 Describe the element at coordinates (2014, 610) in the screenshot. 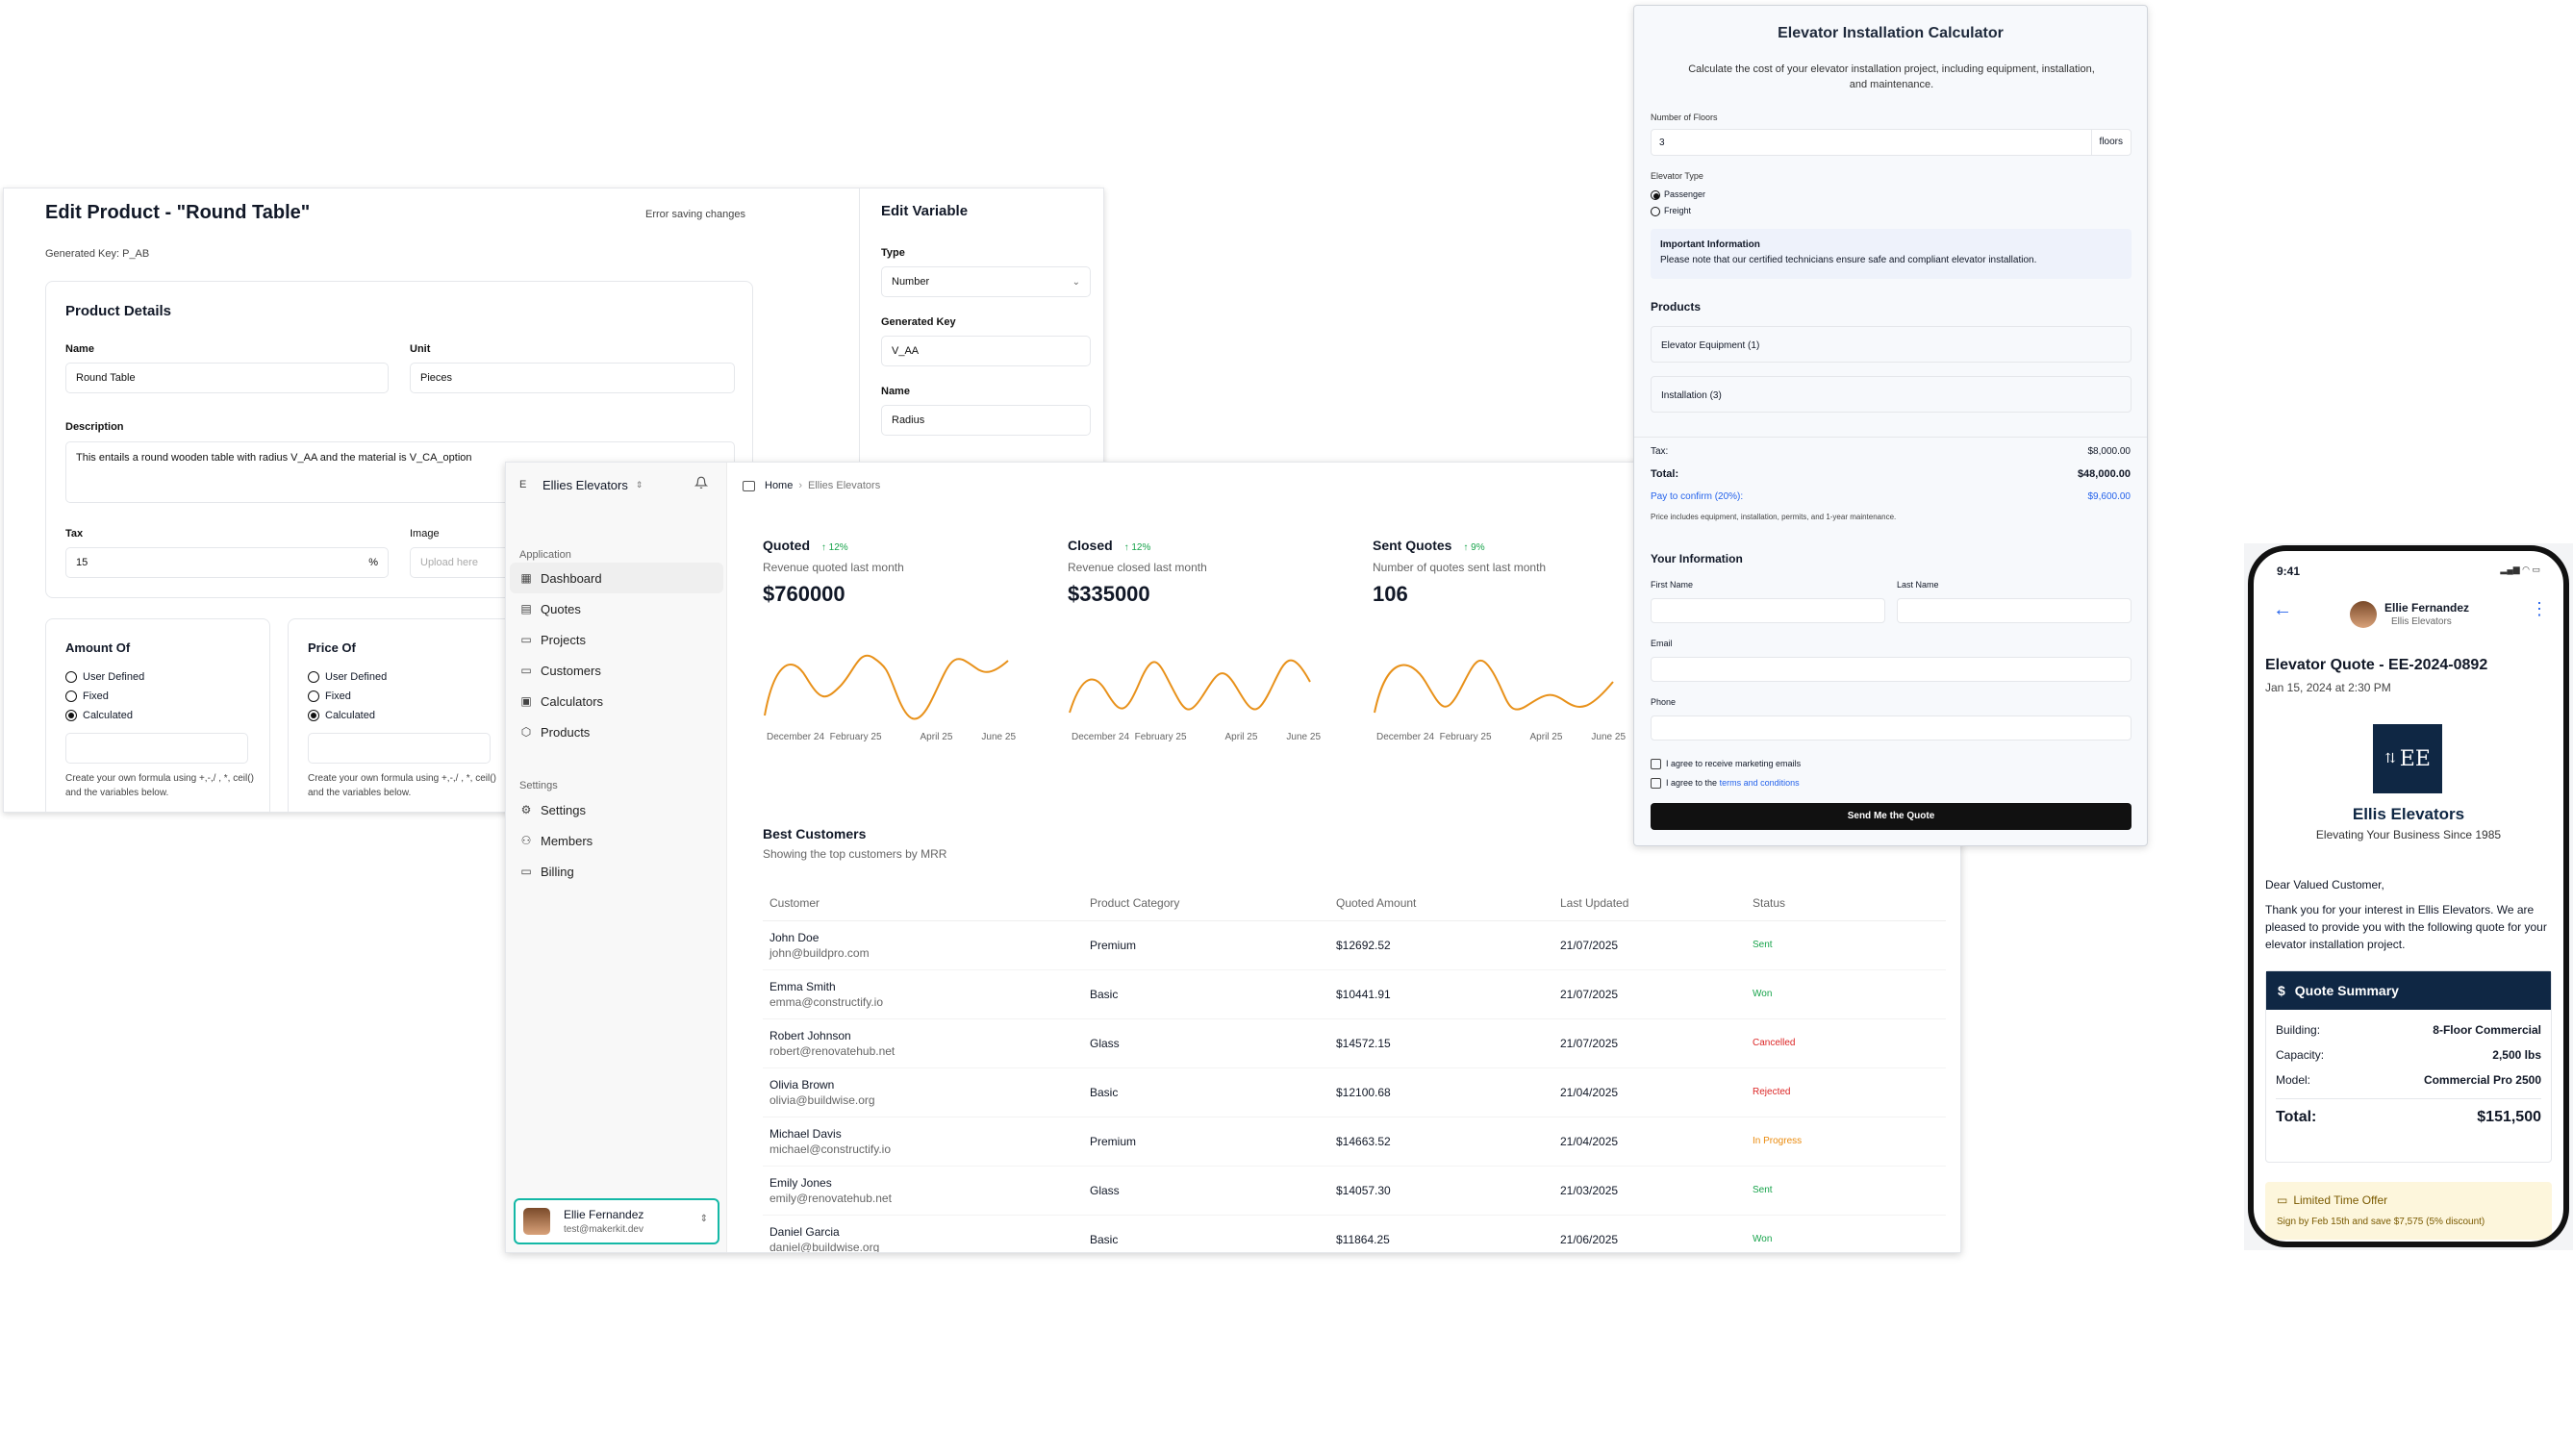

I see `last-name-input` at that location.